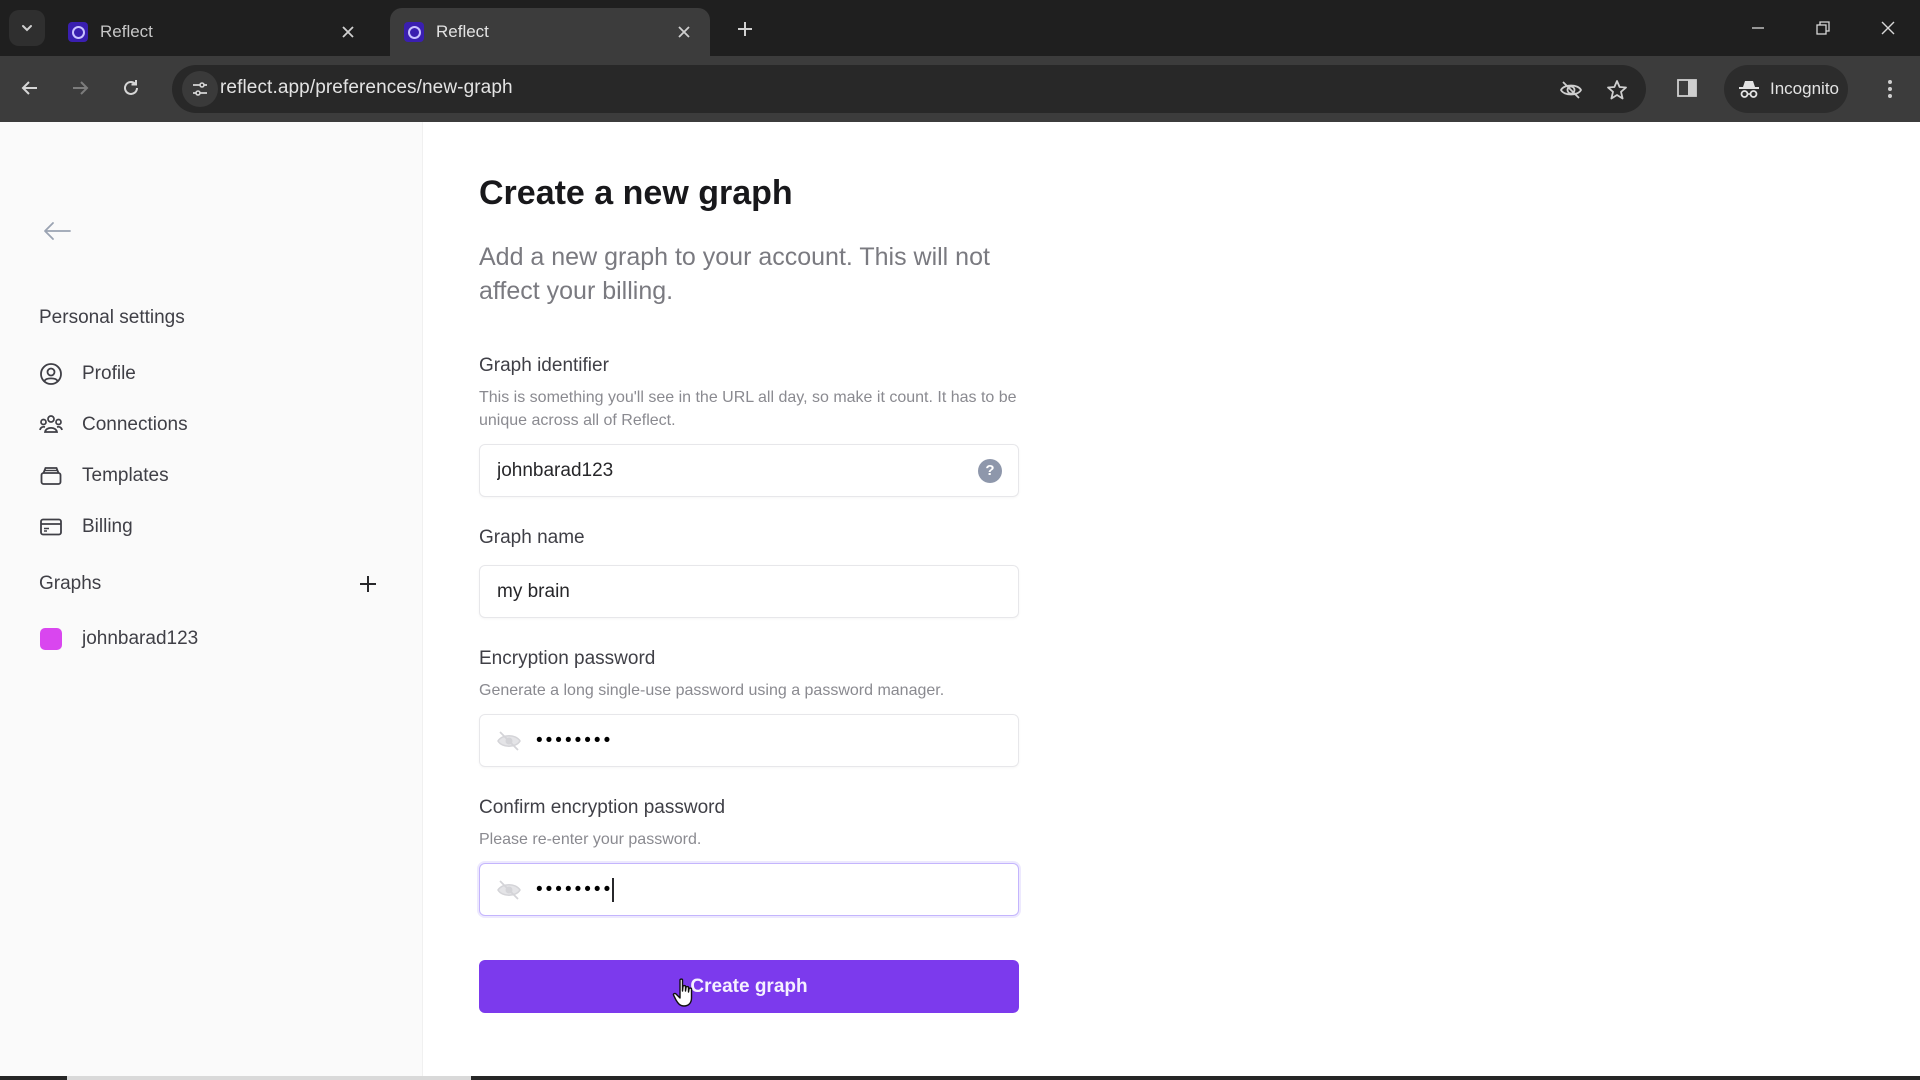 Image resolution: width=1920 pixels, height=1080 pixels. I want to click on graph-name-field, so click(749, 591).